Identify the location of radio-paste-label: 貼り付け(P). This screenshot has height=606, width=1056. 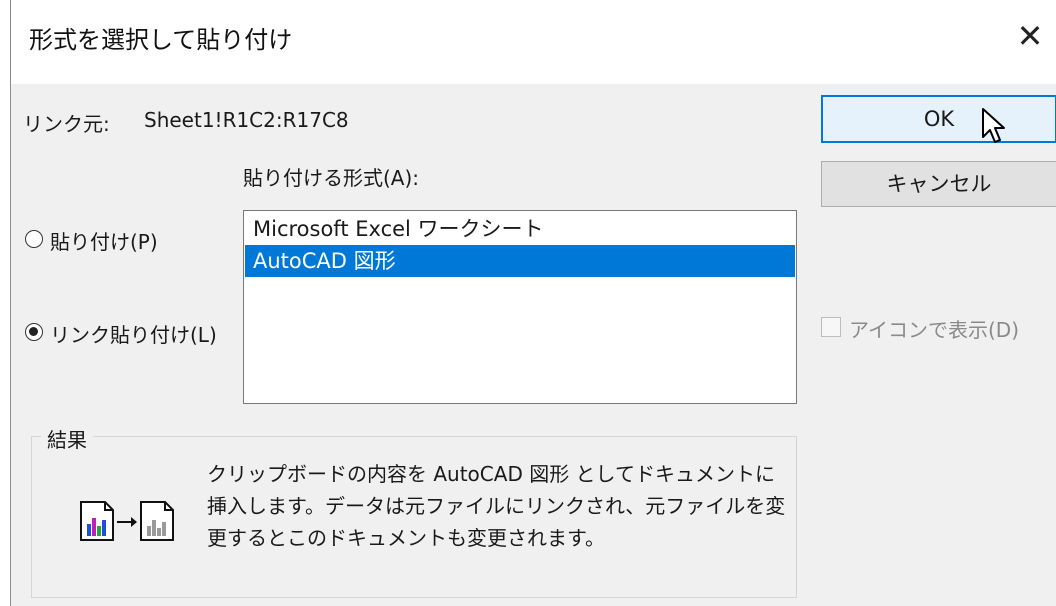
(104, 240).